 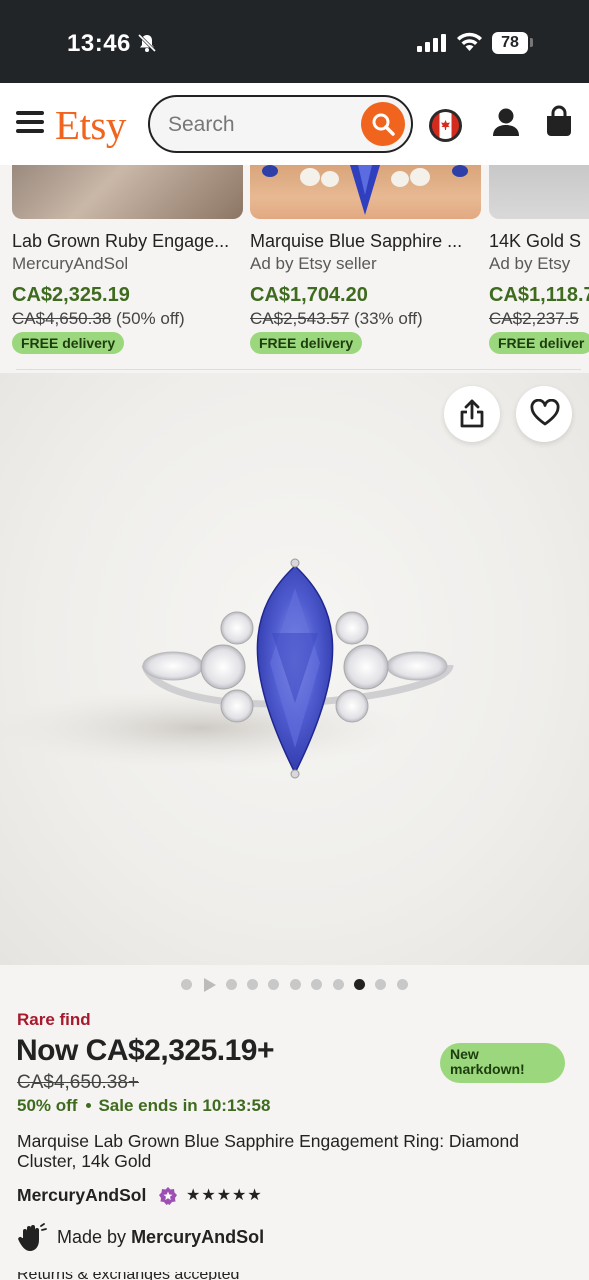 What do you see at coordinates (298, 369) in the screenshot?
I see `section-divider` at bounding box center [298, 369].